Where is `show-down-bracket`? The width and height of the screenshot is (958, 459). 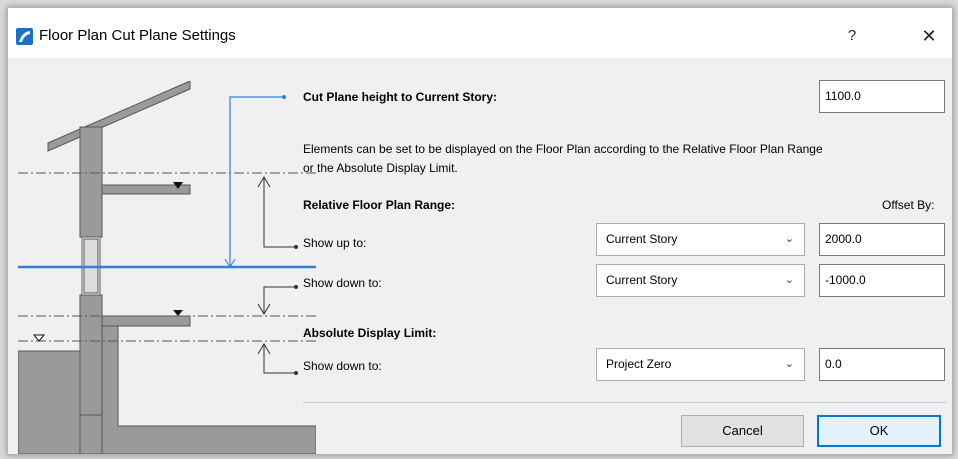 show-down-bracket is located at coordinates (279, 300).